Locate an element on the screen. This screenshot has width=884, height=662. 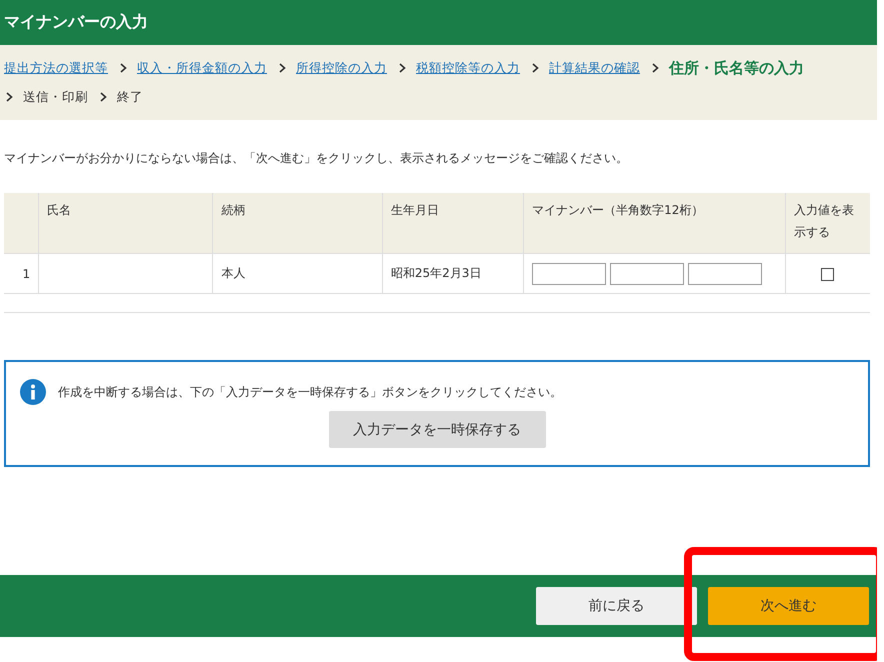
breadcrumb-link: 所得控除の入力 is located at coordinates (341, 68).